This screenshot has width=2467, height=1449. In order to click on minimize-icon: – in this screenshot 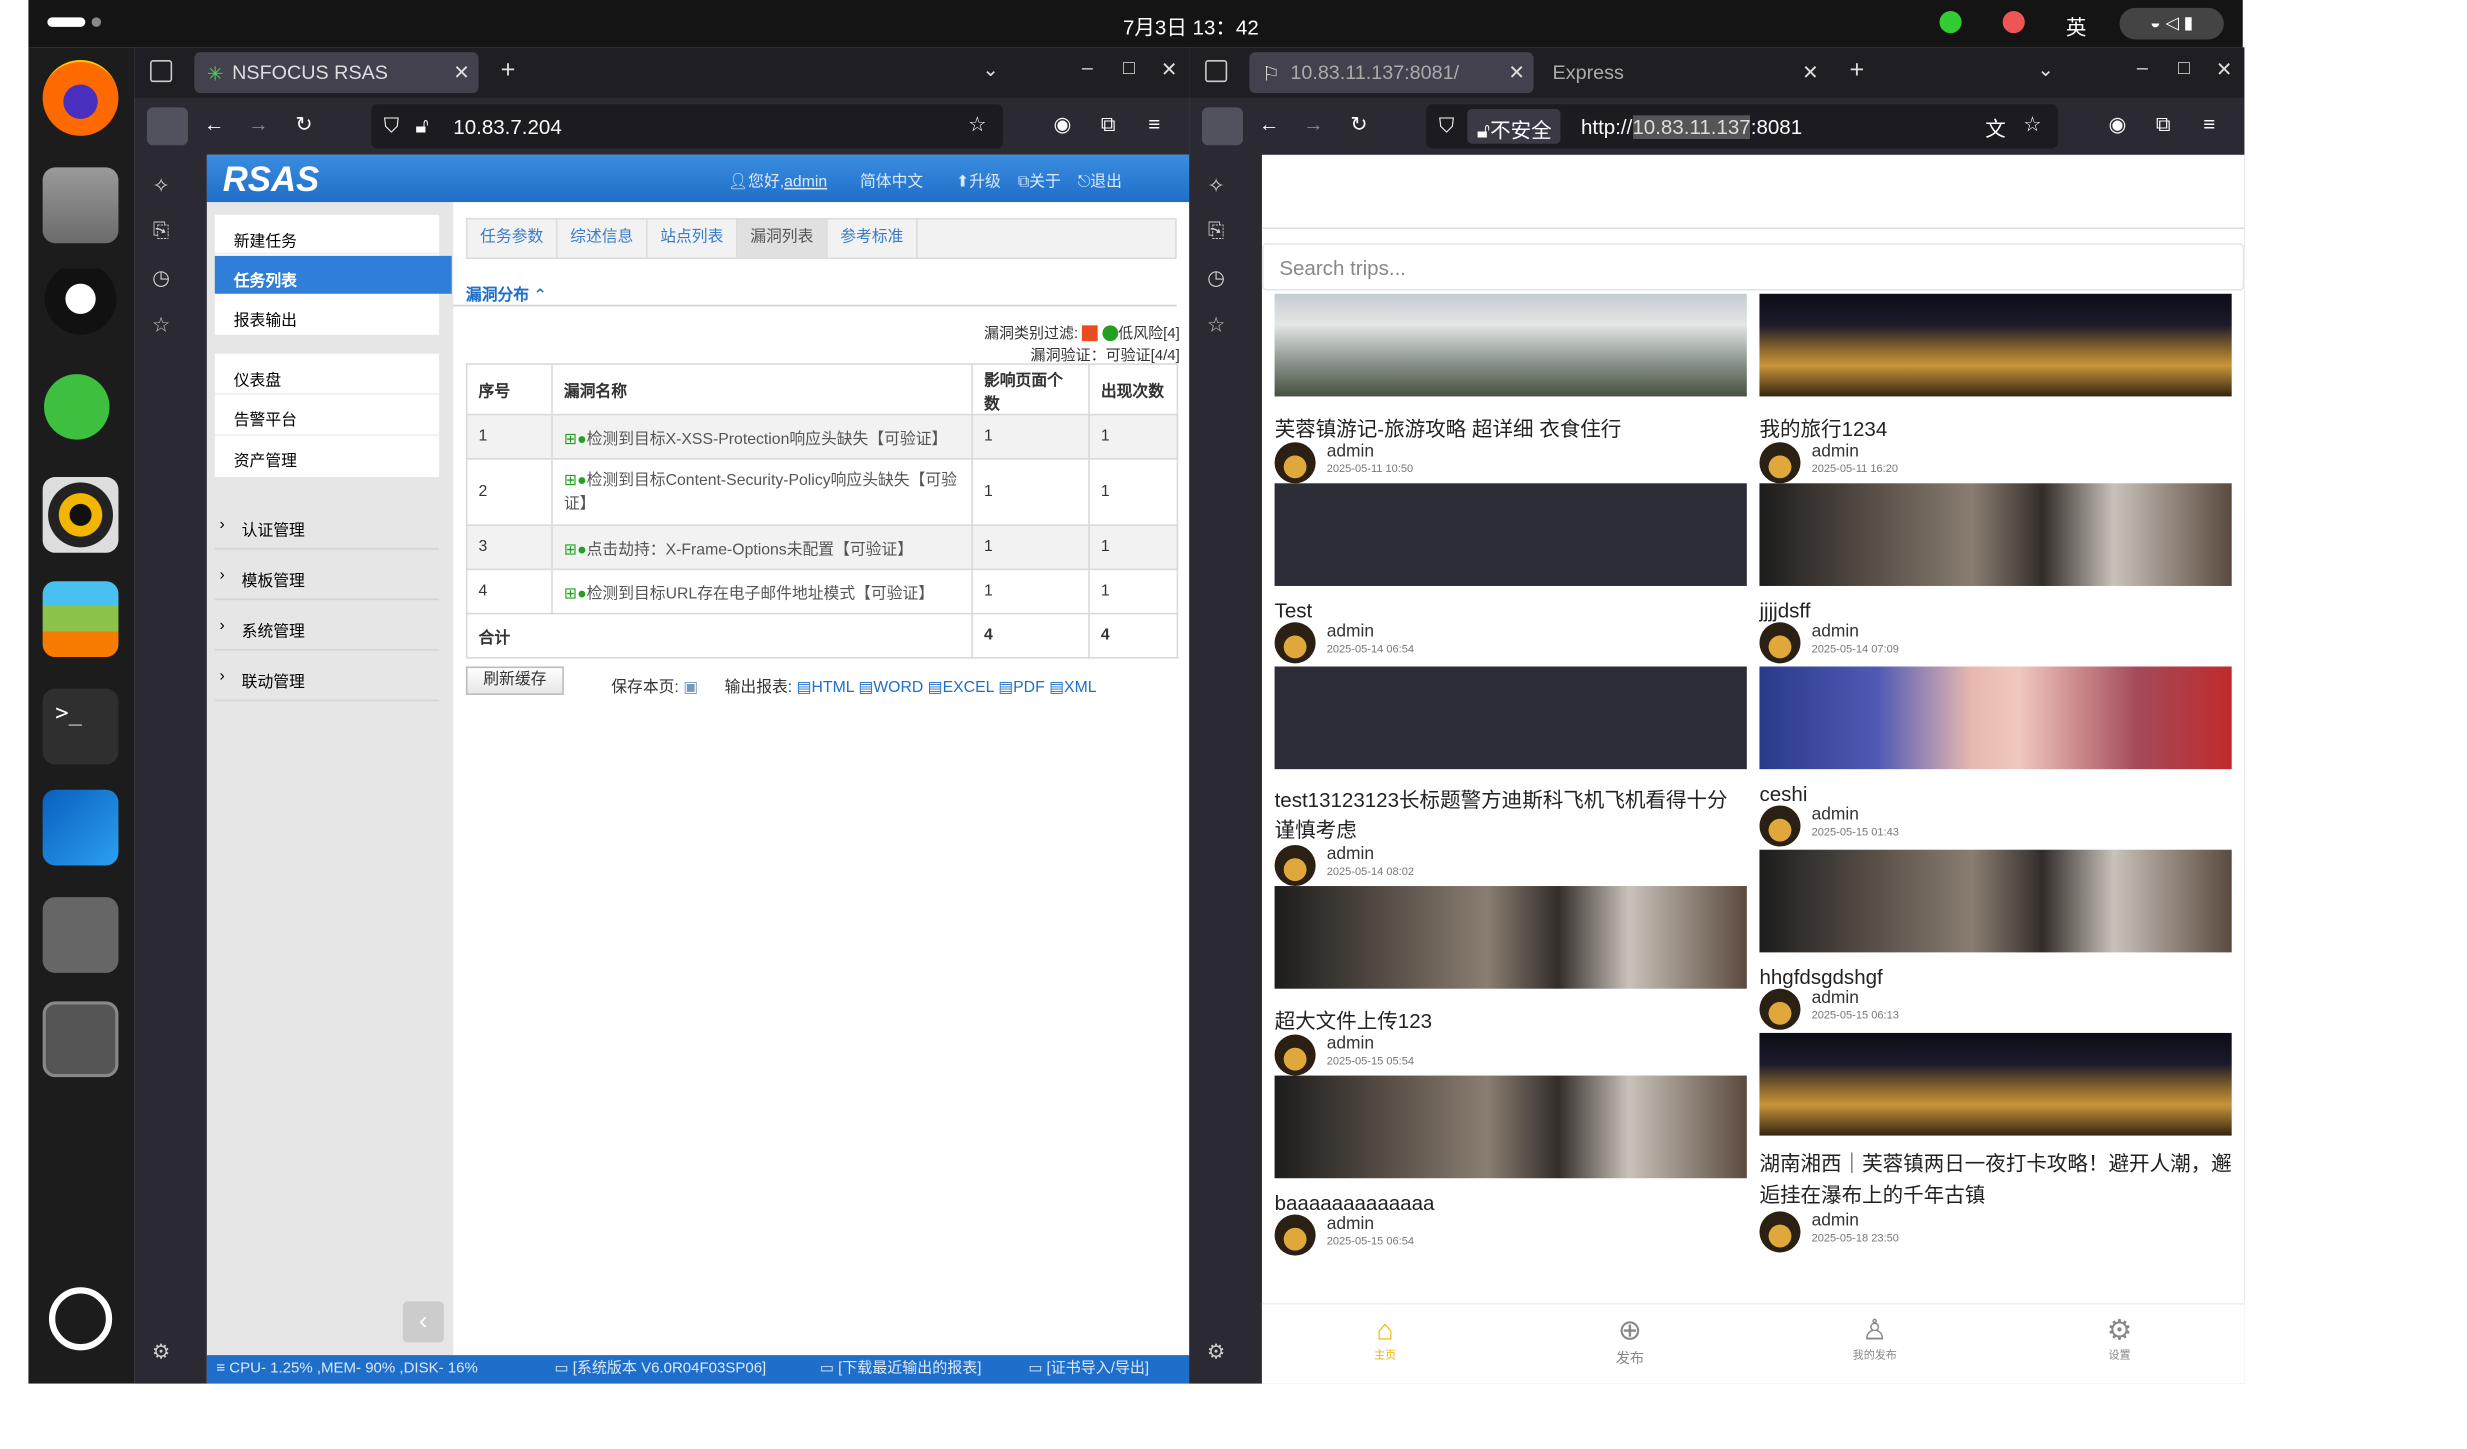, I will do `click(1087, 68)`.